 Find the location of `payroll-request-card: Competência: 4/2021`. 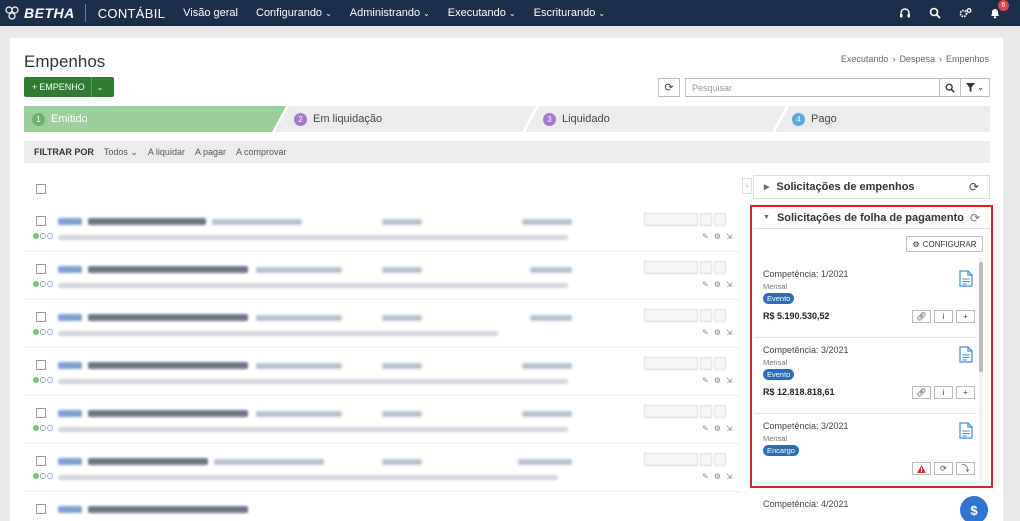

payroll-request-card: Competência: 4/2021 is located at coordinates (865, 506).